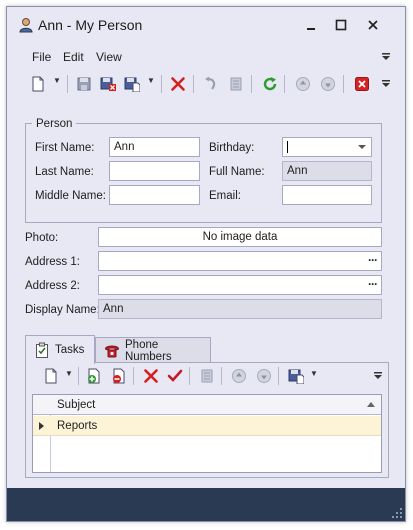 The width and height of the screenshot is (413, 530). I want to click on status-bar, so click(206, 504).